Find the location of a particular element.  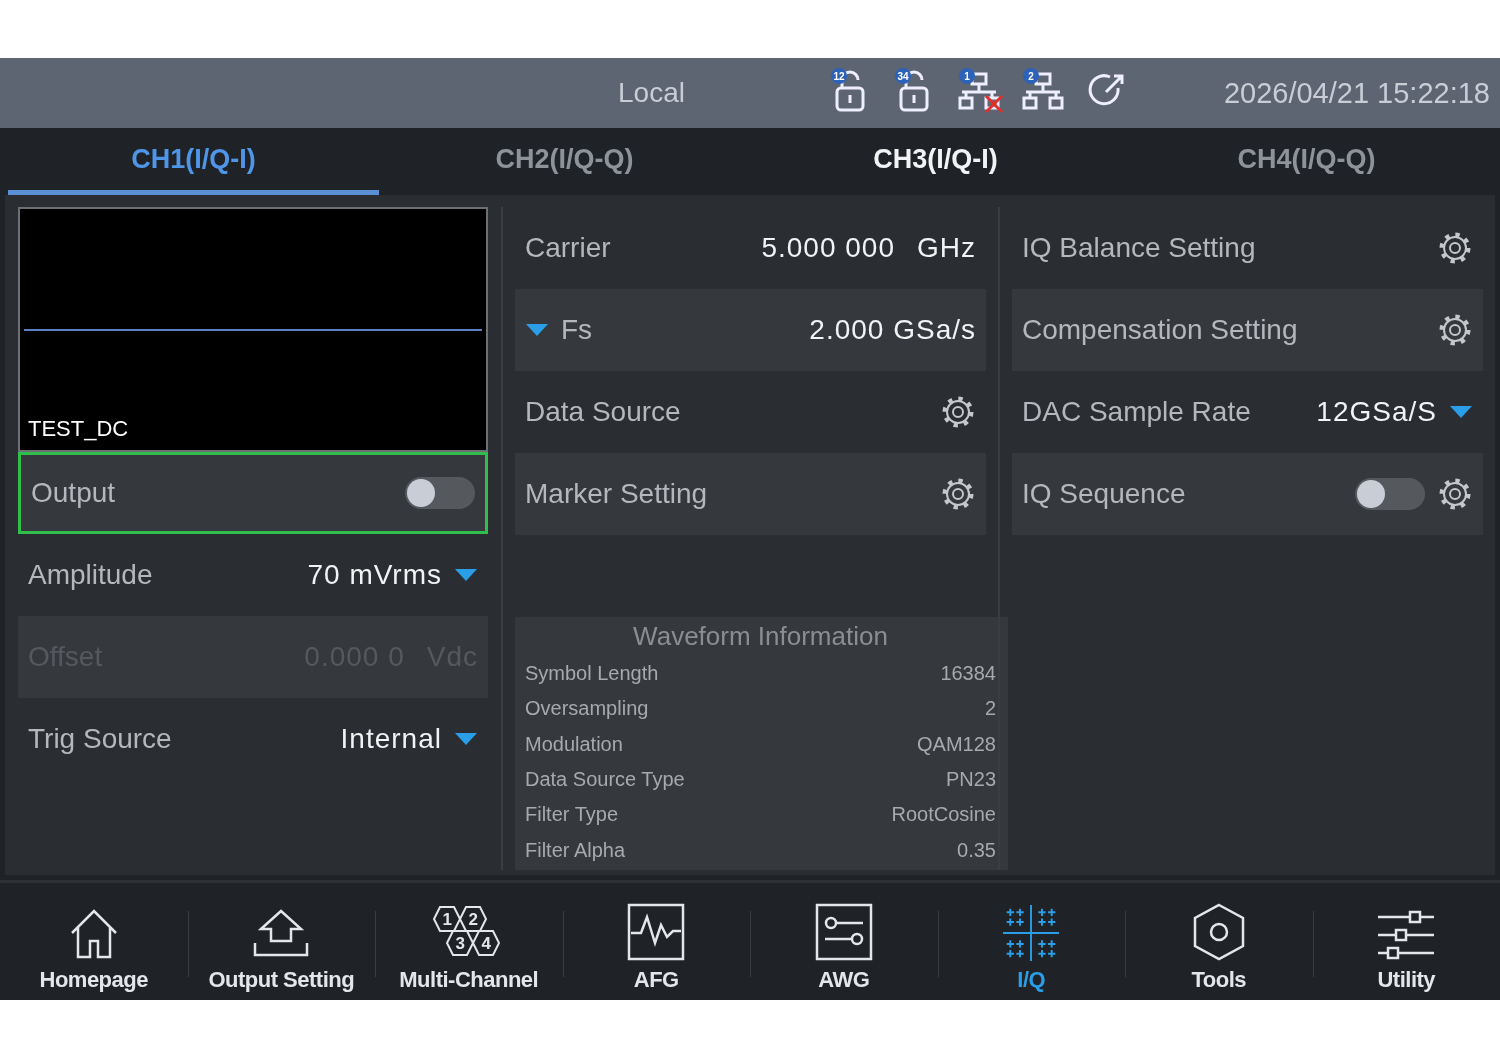

nav-button: Utility is located at coordinates (1406, 941).